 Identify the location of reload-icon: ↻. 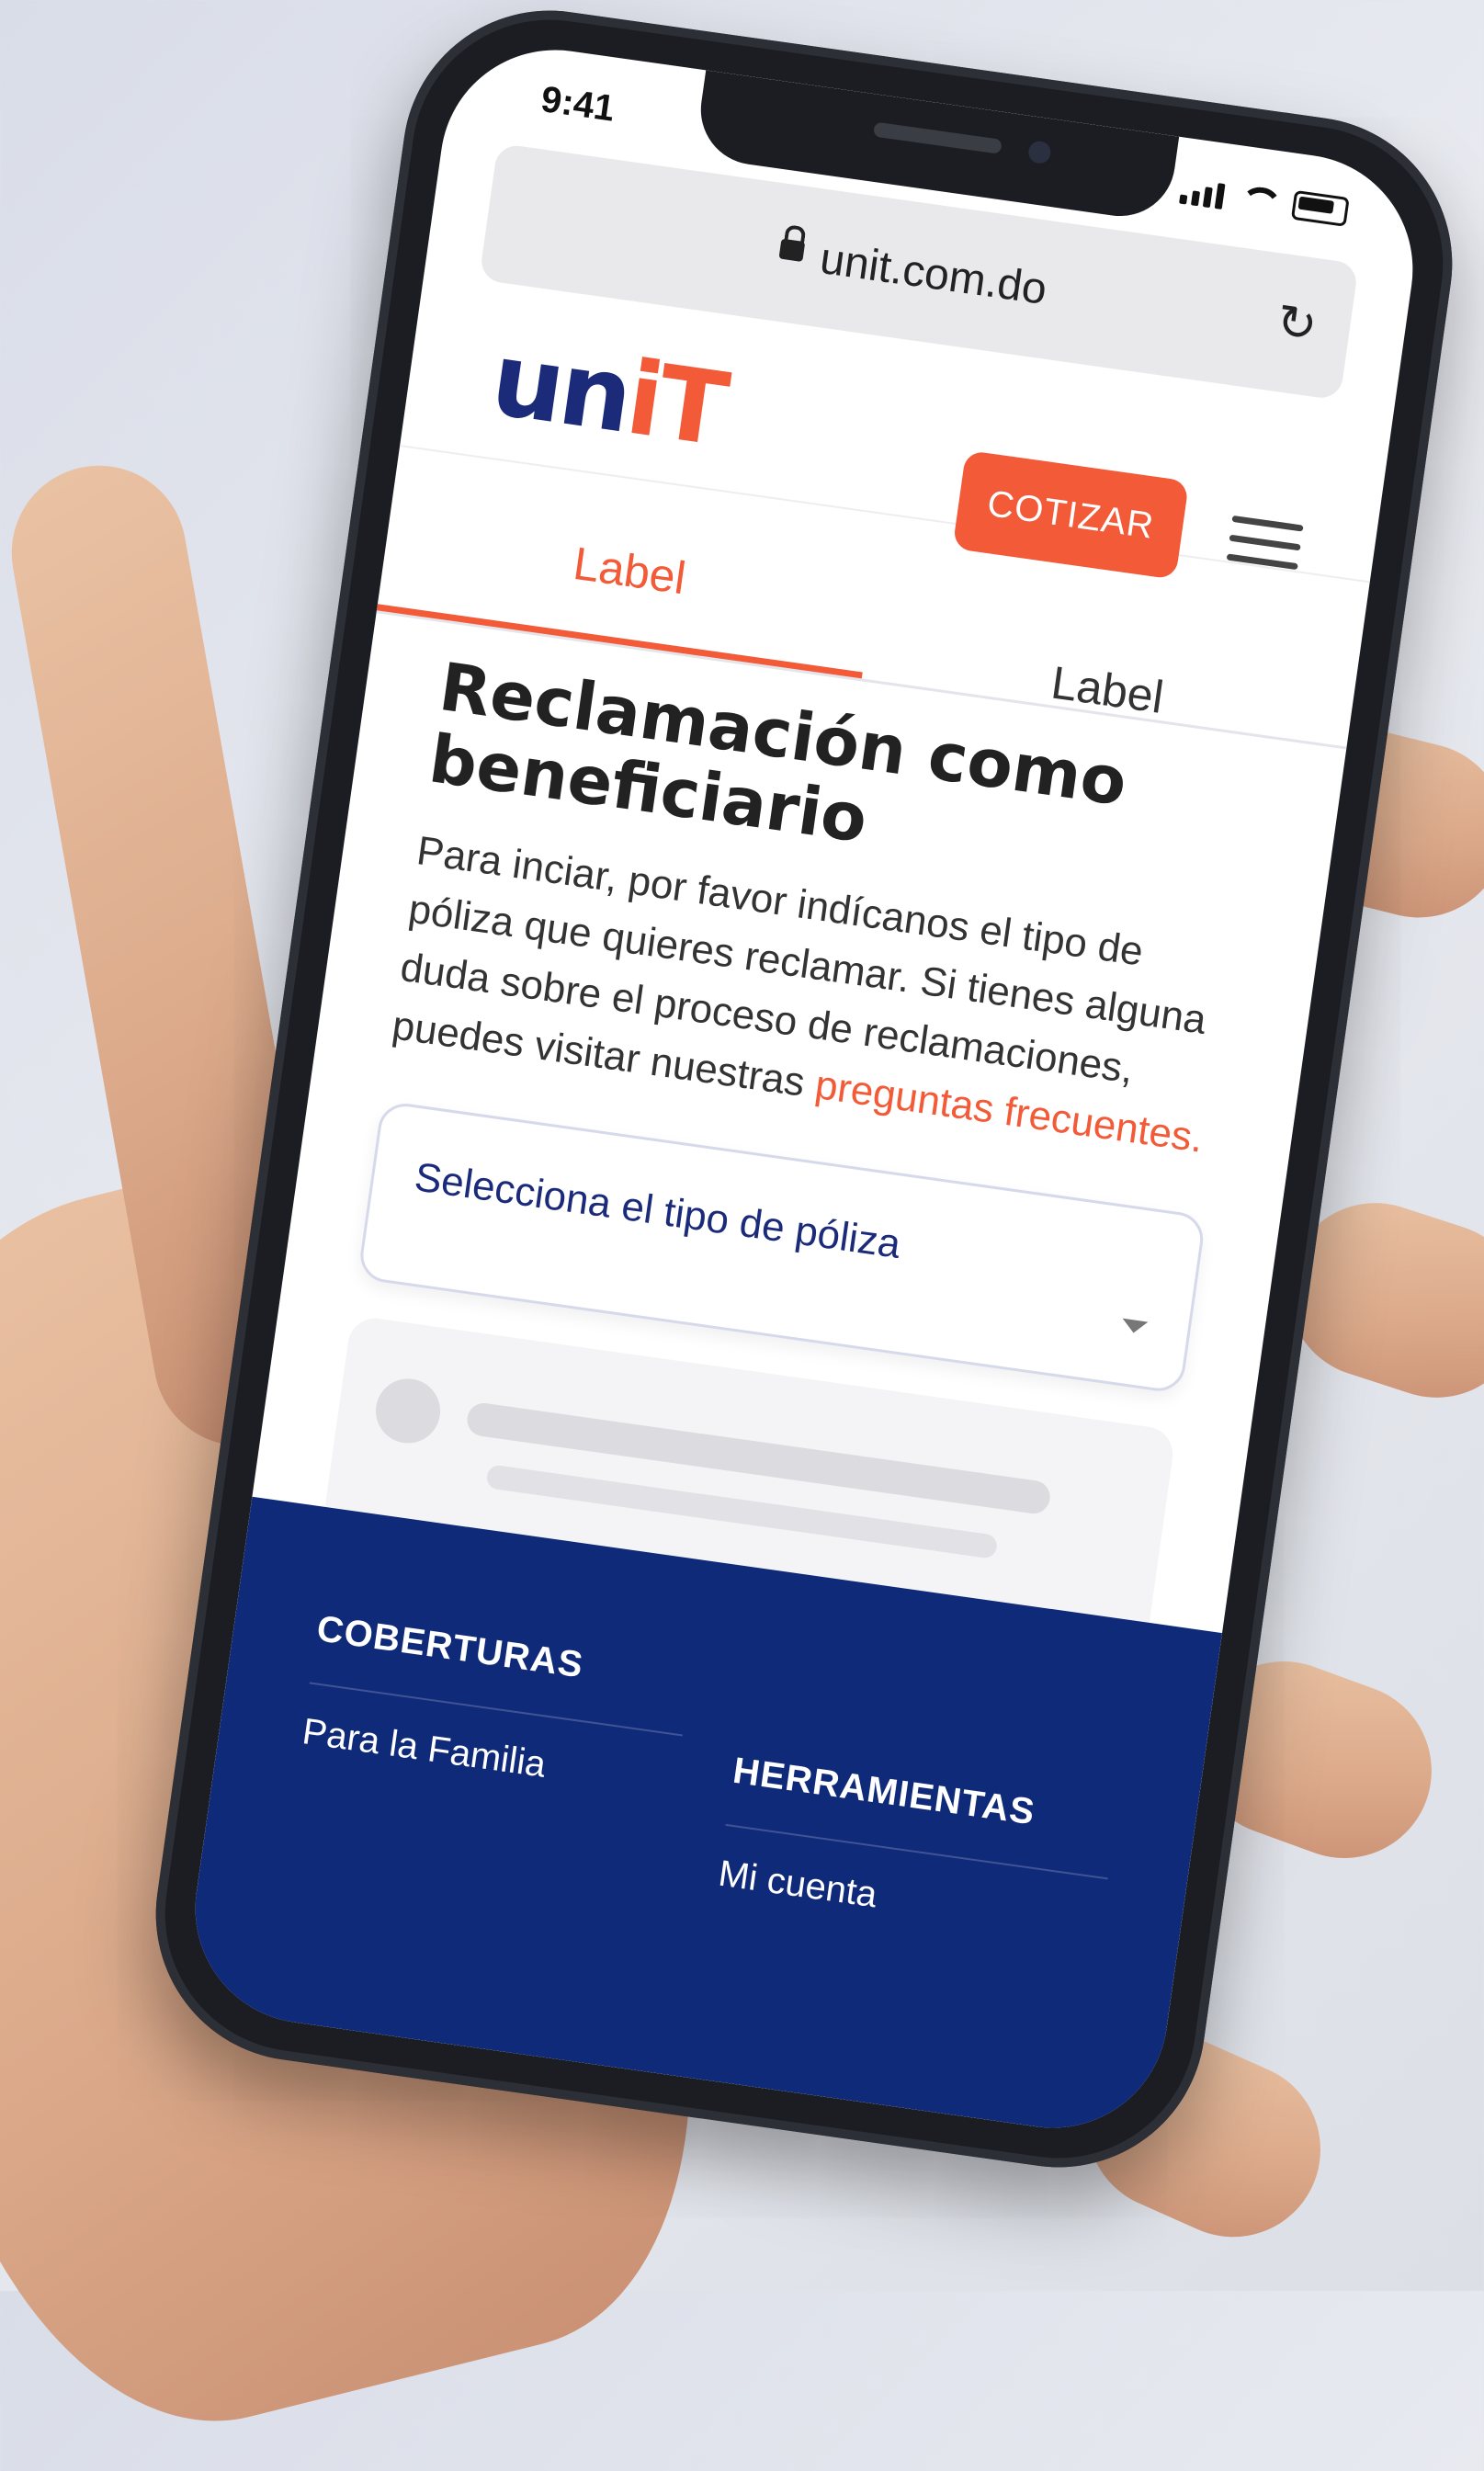
(1297, 324).